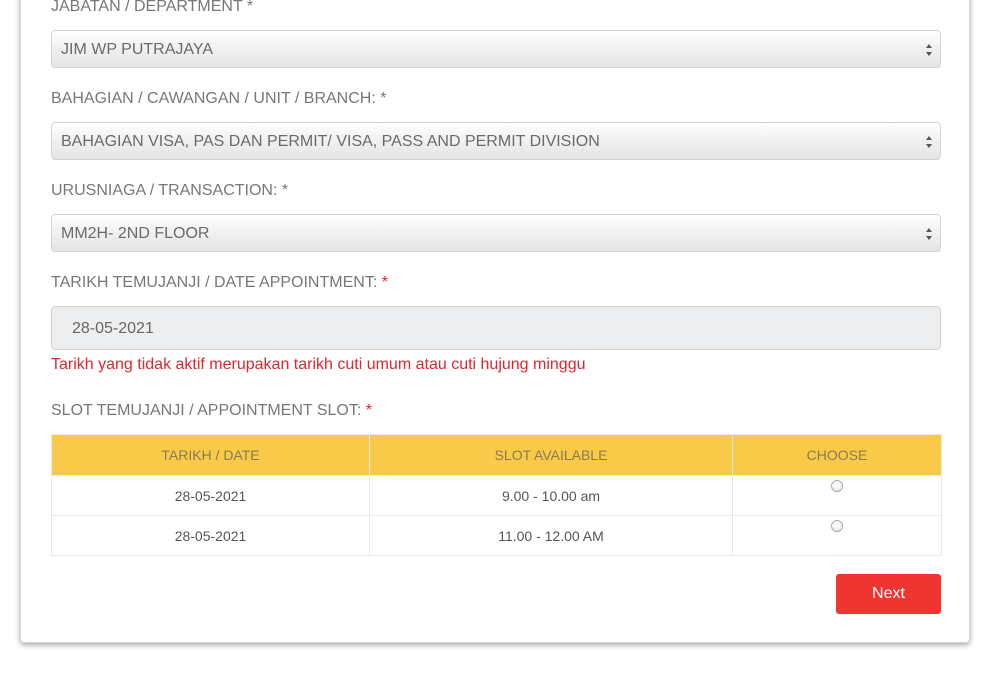 The width and height of the screenshot is (992, 685). I want to click on table-header-row: TARIKH / DATE SLOT AVAILABLE CHOOSE, so click(496, 455).